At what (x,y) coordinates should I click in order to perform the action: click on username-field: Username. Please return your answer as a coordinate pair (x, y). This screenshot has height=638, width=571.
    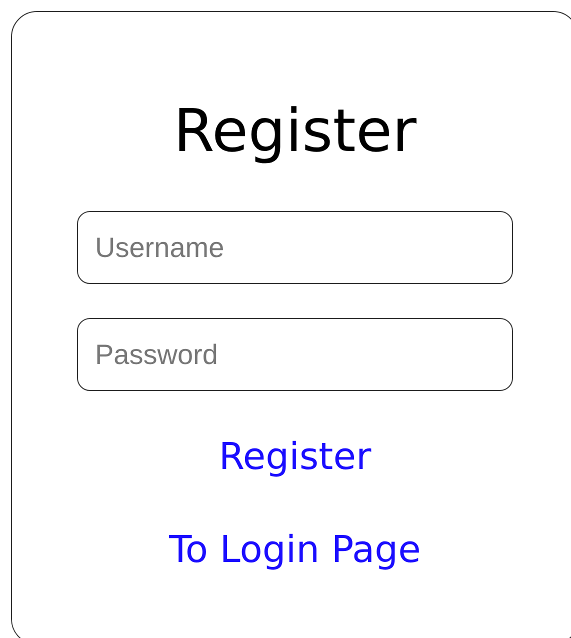
    Looking at the image, I should click on (295, 247).